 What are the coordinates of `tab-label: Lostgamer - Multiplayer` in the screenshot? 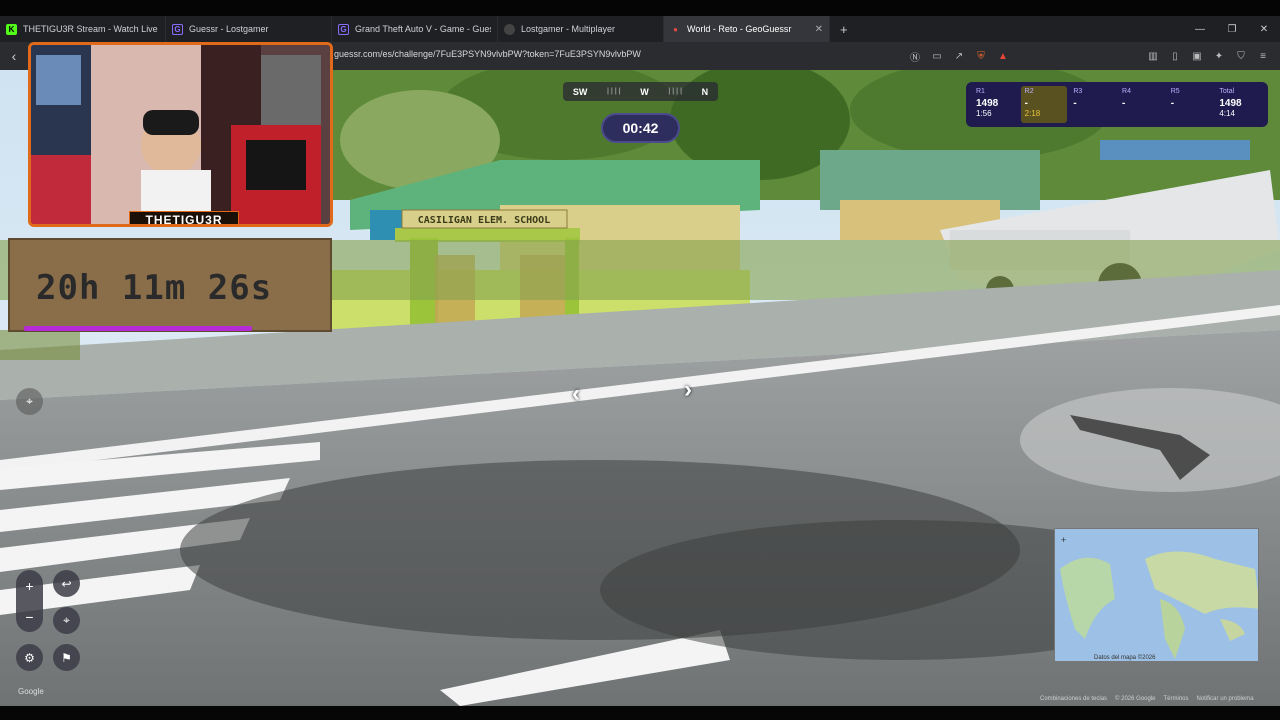 It's located at (568, 29).